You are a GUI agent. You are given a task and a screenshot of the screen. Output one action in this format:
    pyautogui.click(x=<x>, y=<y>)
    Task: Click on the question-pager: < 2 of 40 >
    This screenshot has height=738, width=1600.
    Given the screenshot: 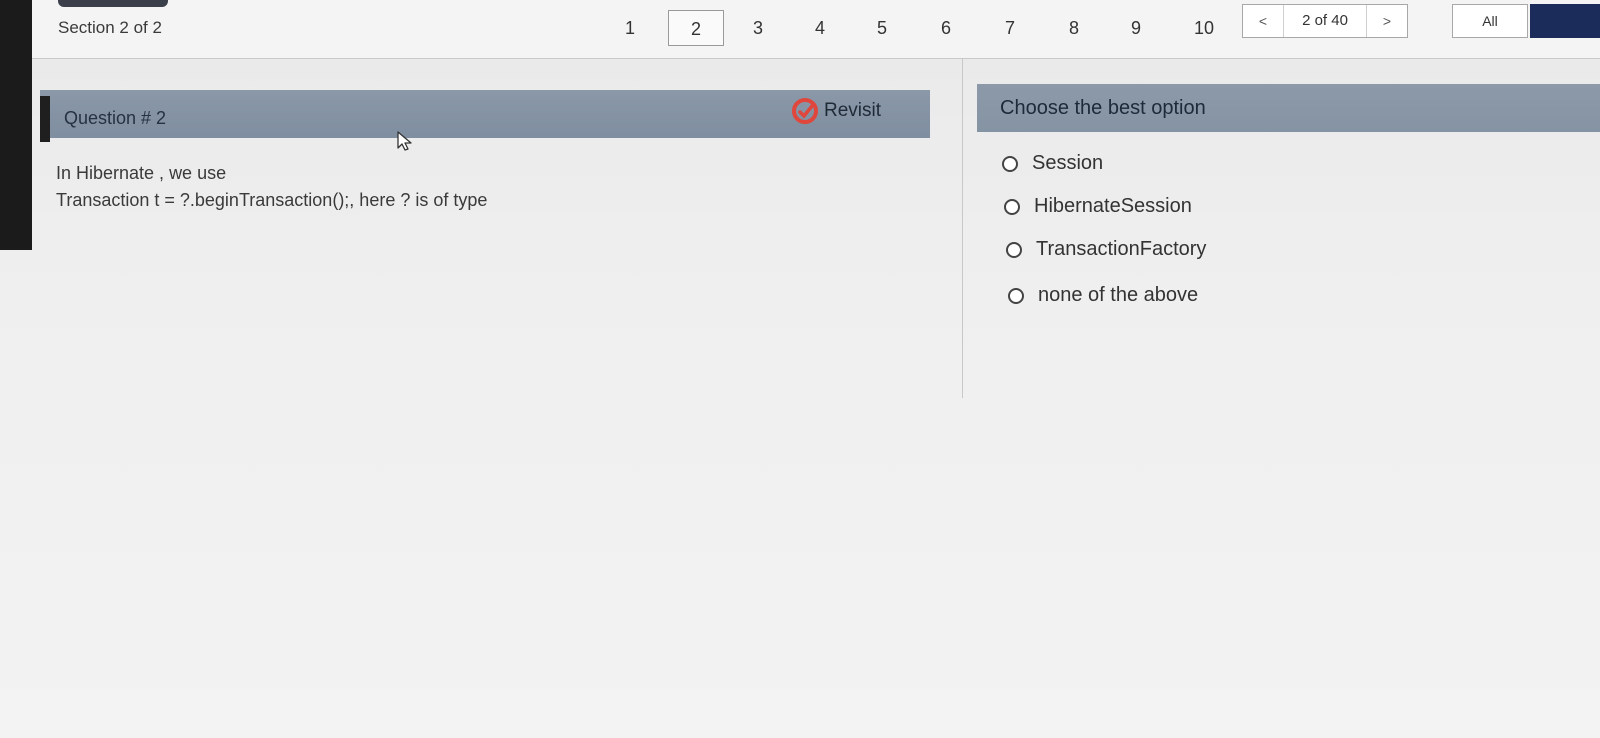 What is the action you would take?
    pyautogui.click(x=1325, y=21)
    